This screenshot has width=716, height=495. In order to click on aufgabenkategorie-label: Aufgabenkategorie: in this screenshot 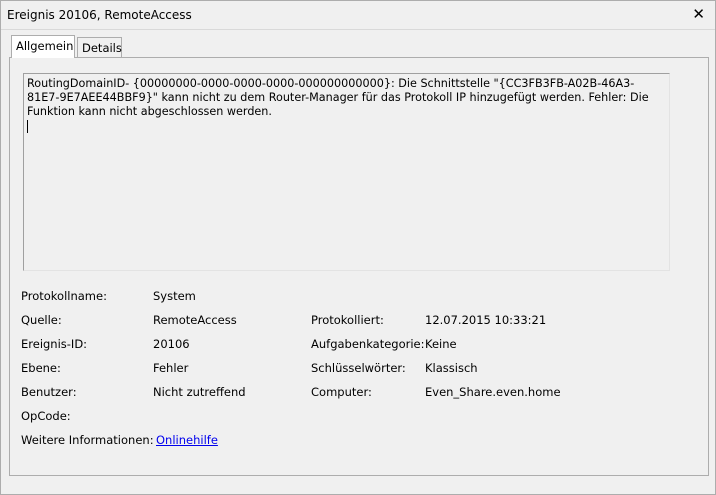, I will do `click(368, 344)`.